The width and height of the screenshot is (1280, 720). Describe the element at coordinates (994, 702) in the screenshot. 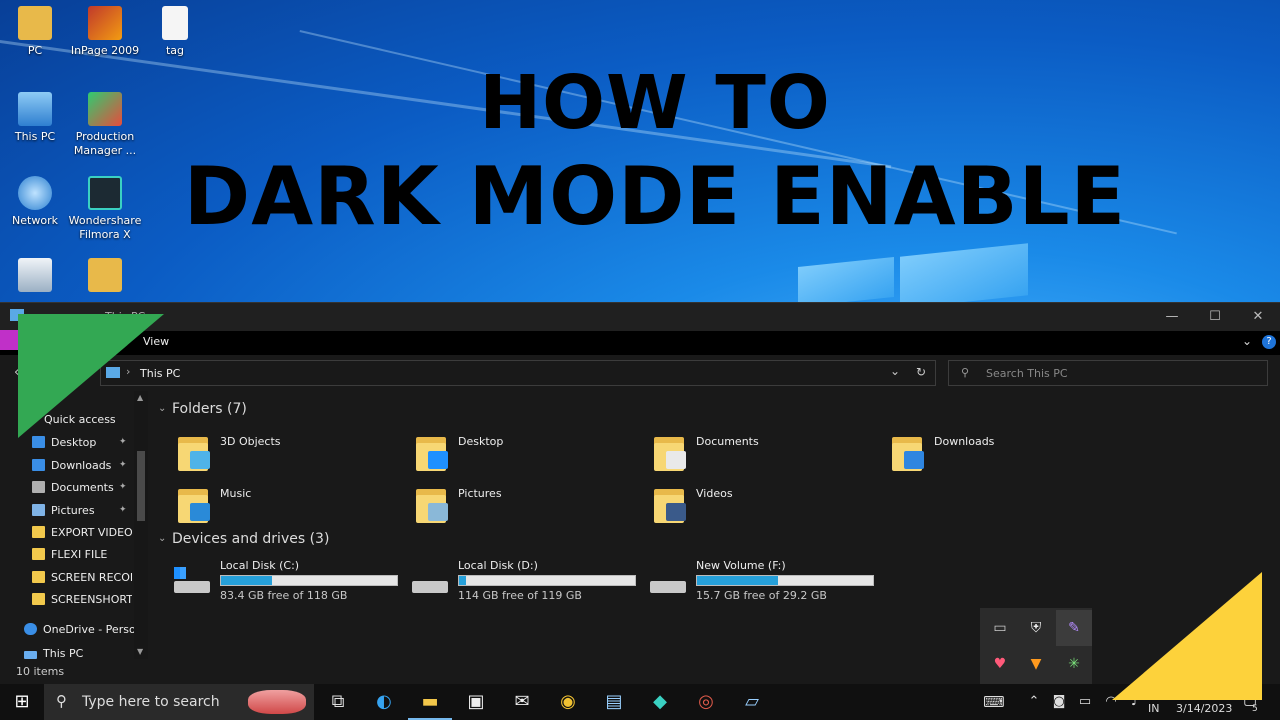

I see `keyboard-icon: ⌨` at that location.